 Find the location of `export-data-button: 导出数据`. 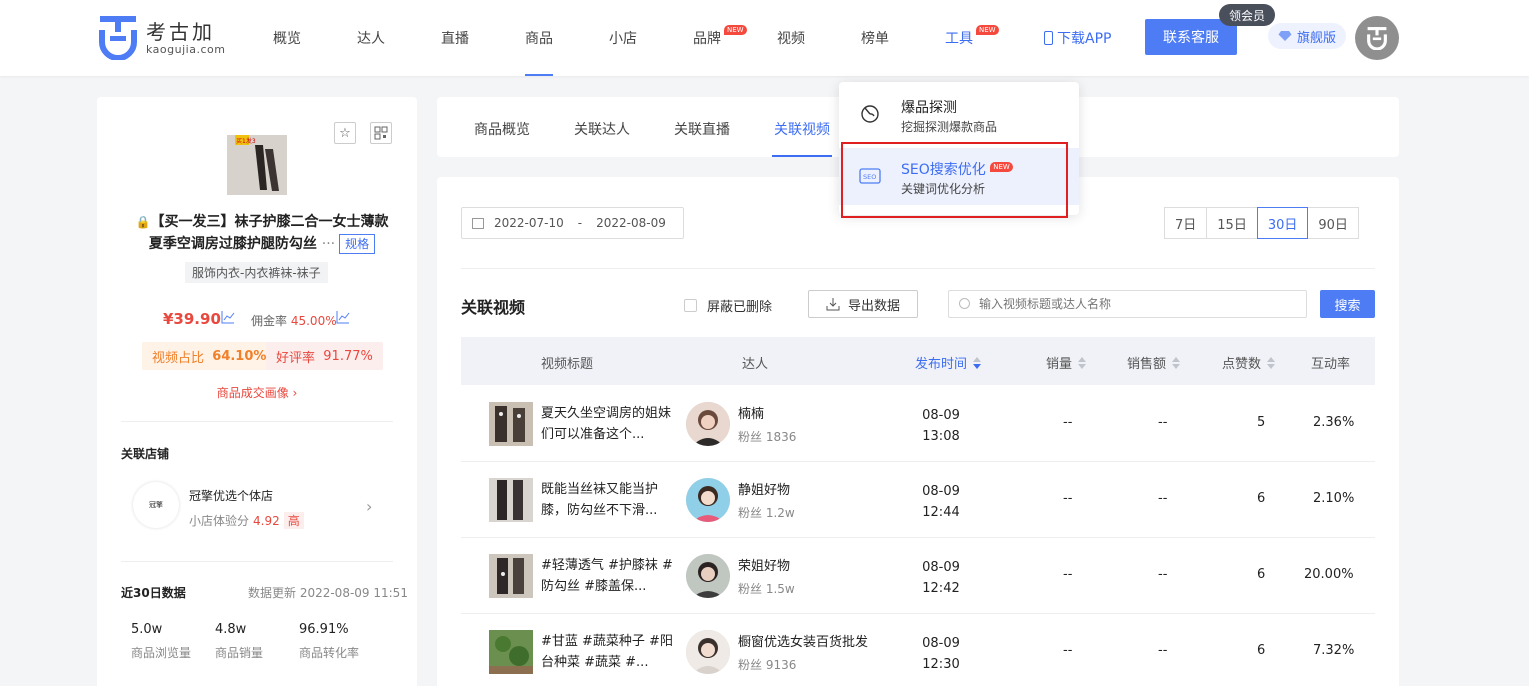

export-data-button: 导出数据 is located at coordinates (863, 304).